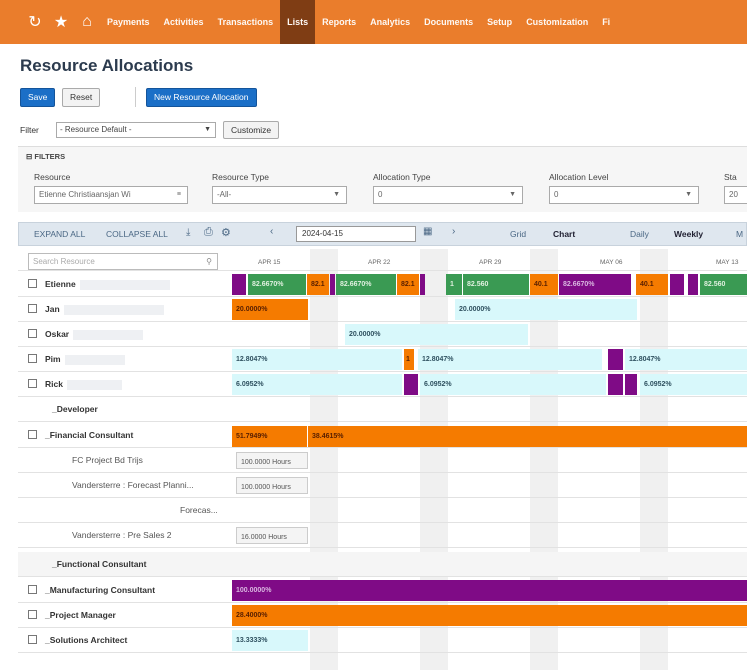 This screenshot has height=670, width=747. Describe the element at coordinates (59, 234) in the screenshot. I see `expand-all-button: EXPAND ALL` at that location.